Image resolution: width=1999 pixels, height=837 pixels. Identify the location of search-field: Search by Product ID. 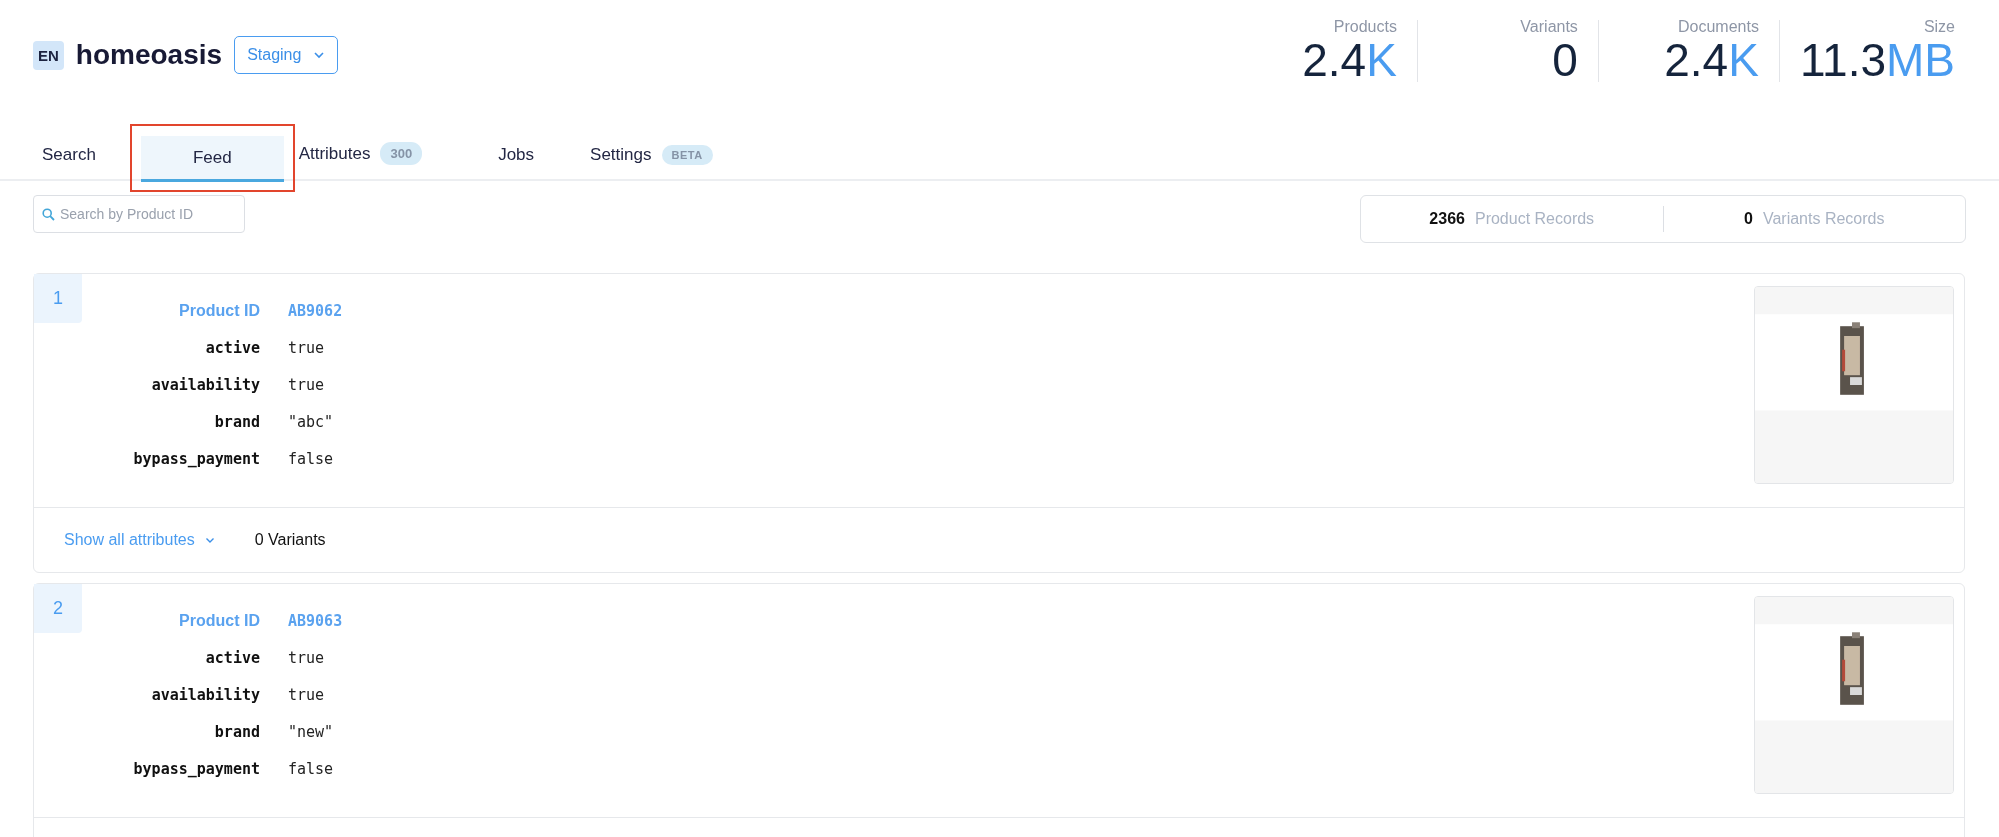
(139, 214).